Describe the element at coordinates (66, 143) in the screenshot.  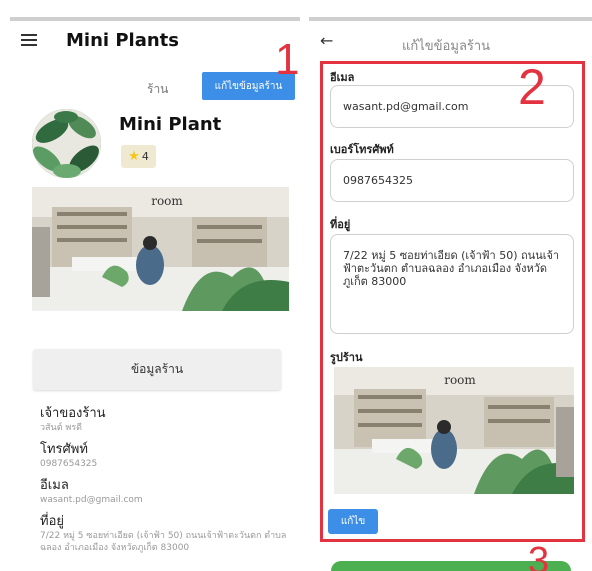
I see `shop-avatar` at that location.